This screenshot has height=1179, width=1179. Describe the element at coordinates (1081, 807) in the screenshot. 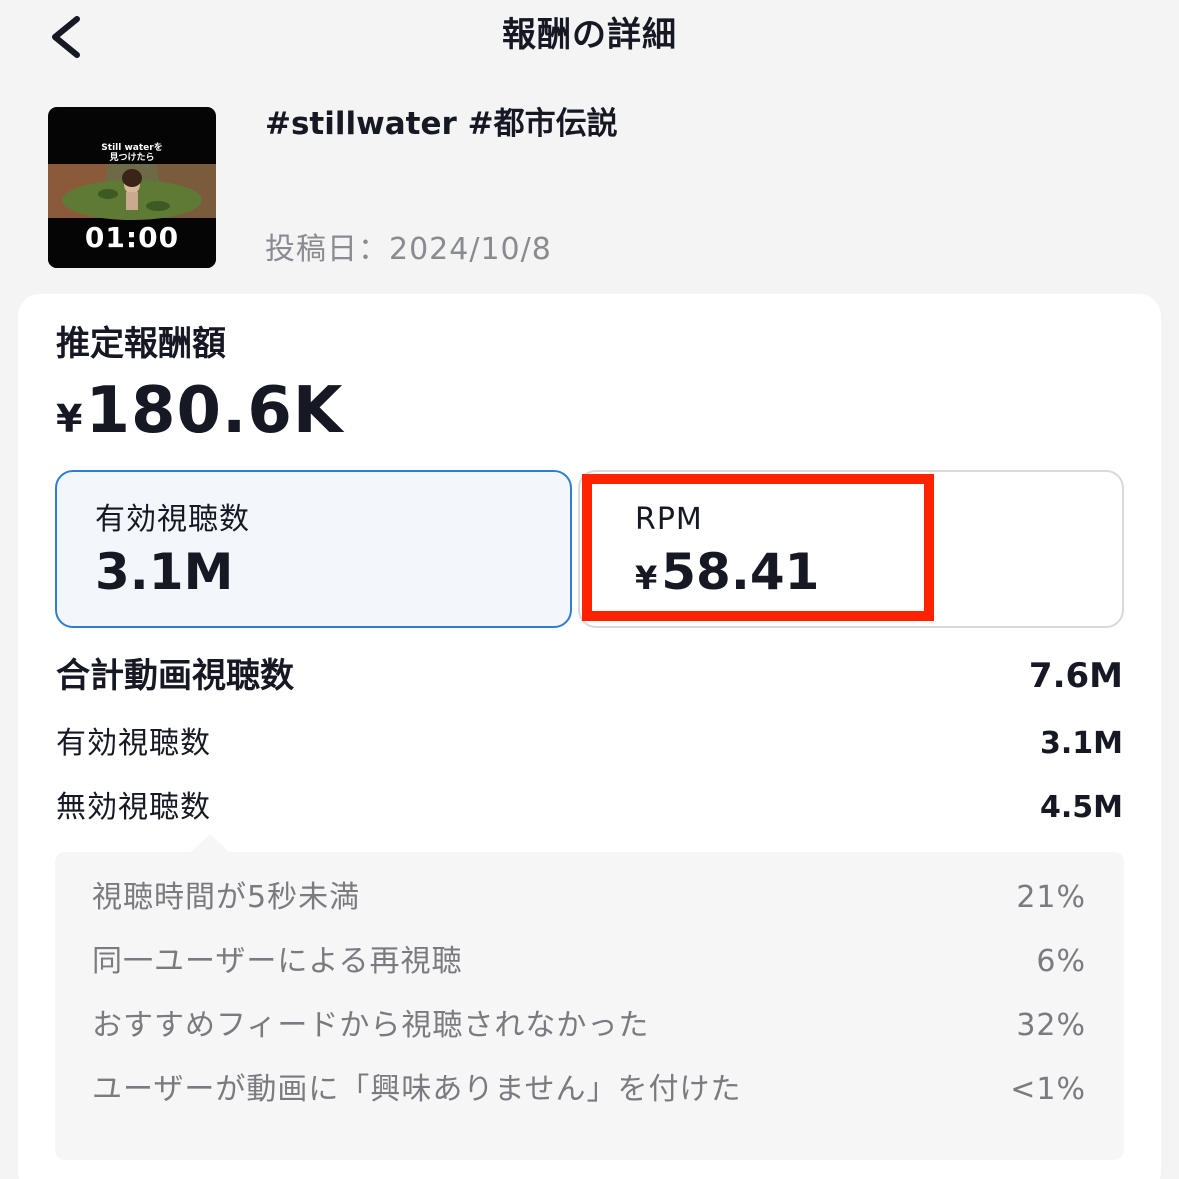

I see `invalid-views-value: 4.5M` at that location.